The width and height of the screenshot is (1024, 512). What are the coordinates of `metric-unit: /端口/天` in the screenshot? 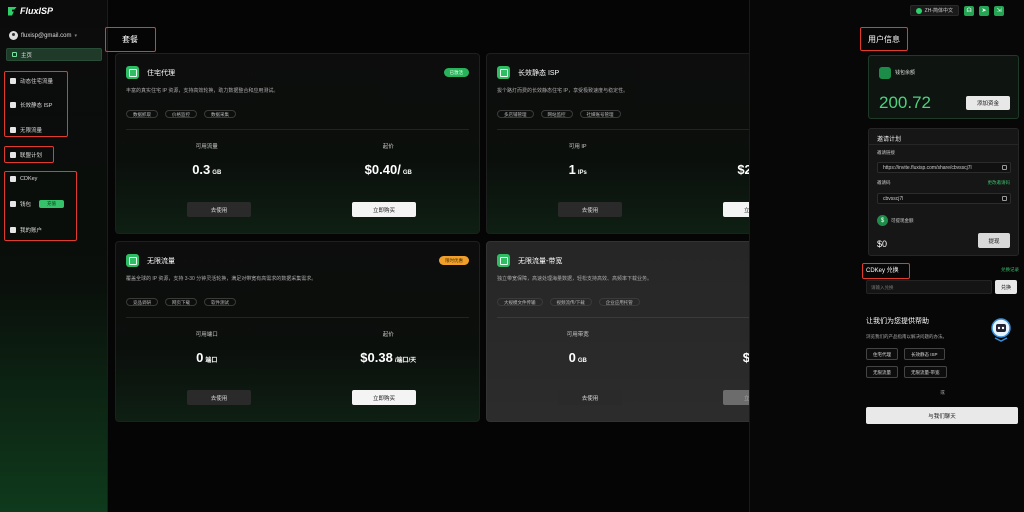 It's located at (405, 361).